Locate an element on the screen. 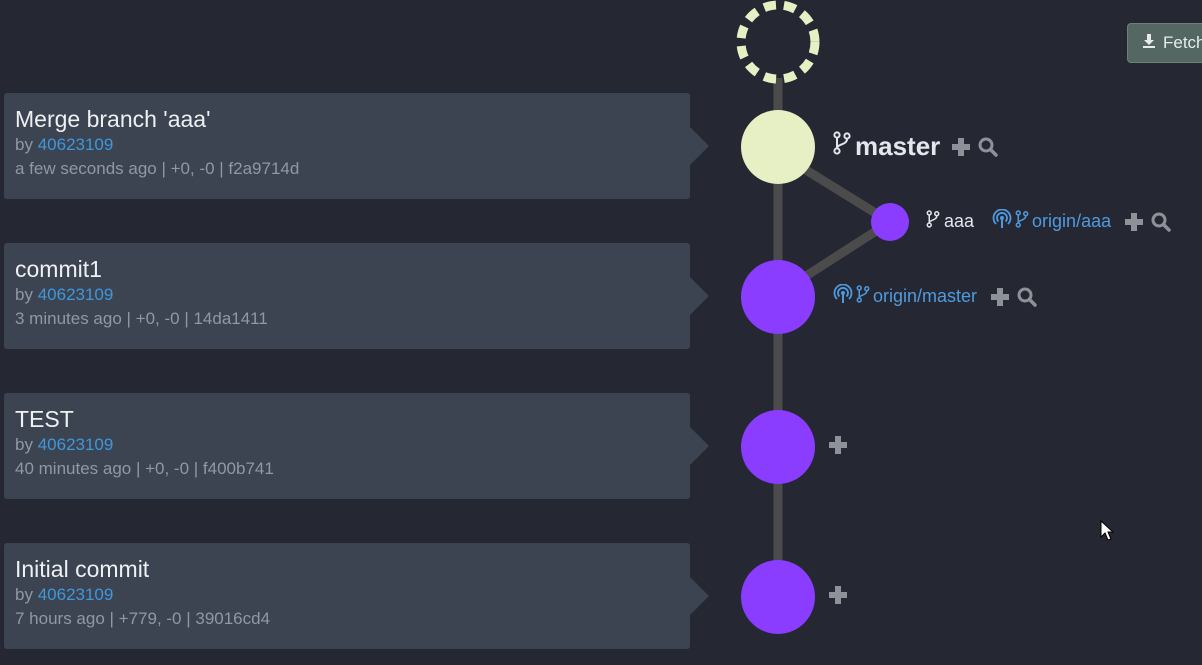  pending-commit-node is located at coordinates (778, 42).